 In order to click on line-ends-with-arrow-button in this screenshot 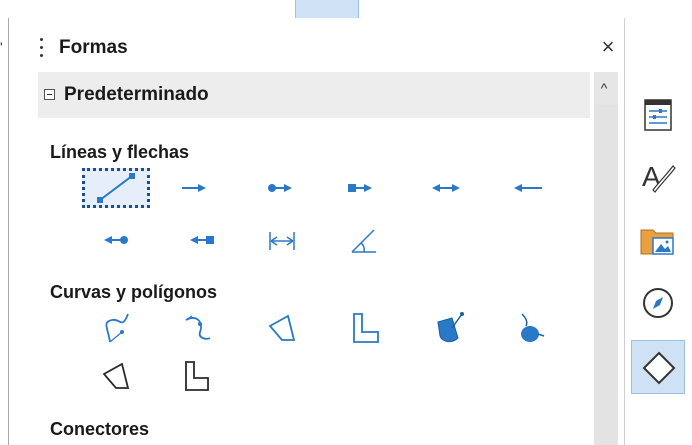, I will do `click(192, 188)`.